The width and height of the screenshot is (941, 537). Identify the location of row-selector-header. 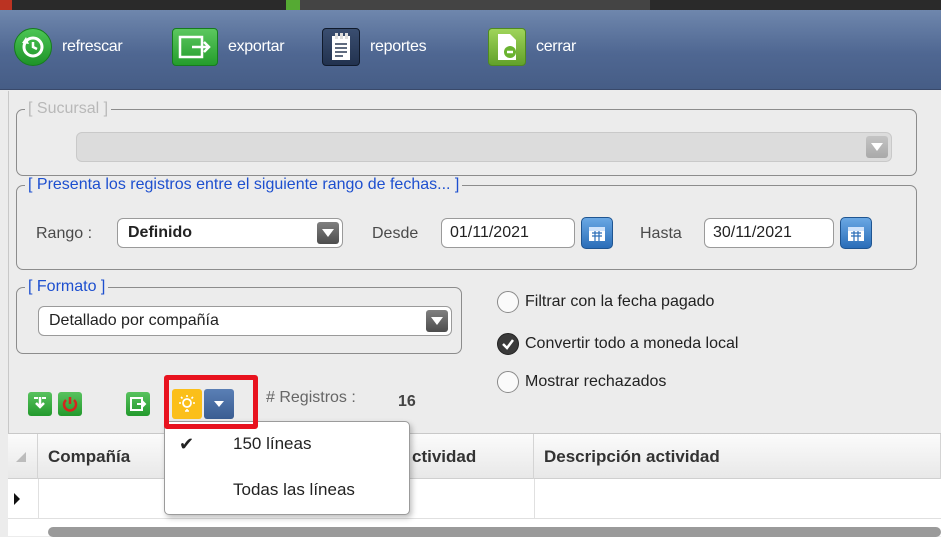
(23, 456).